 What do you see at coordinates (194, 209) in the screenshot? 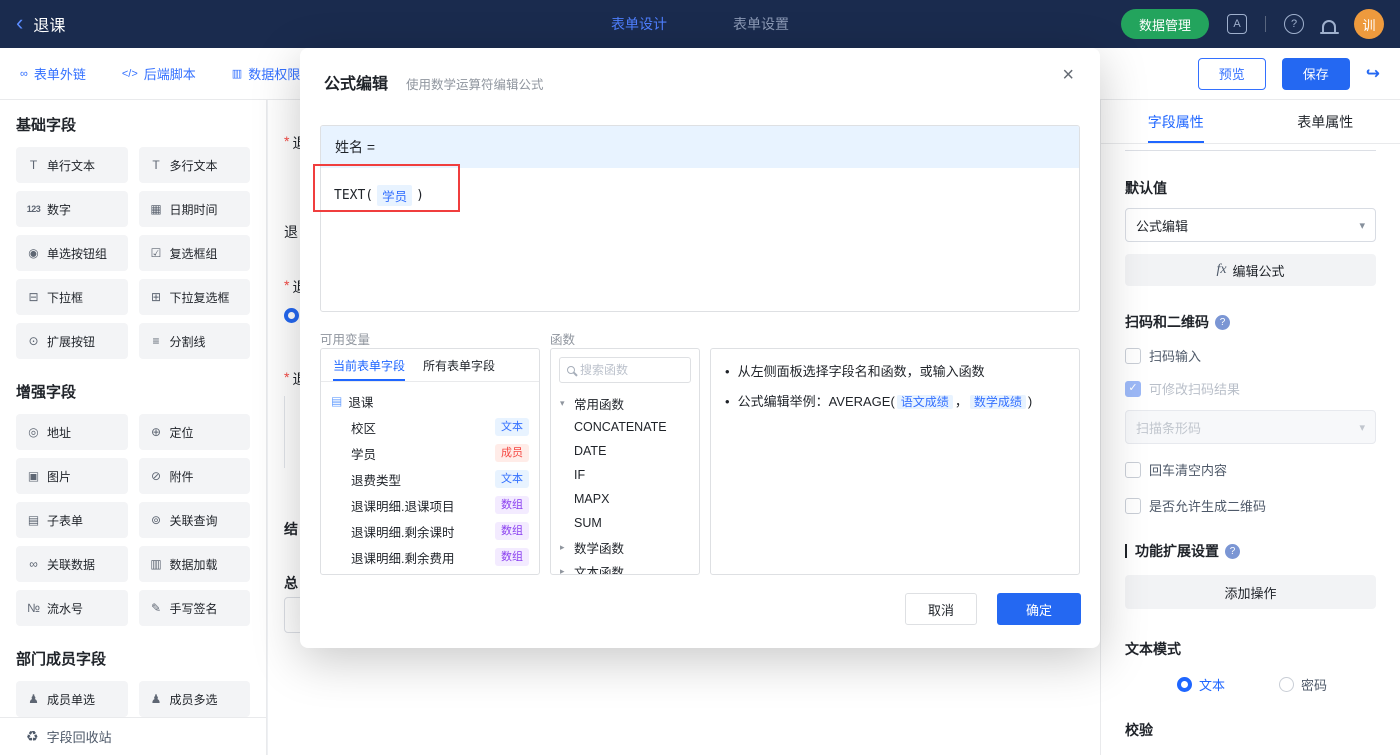
I see `field-button: ▦ 日期时间` at bounding box center [194, 209].